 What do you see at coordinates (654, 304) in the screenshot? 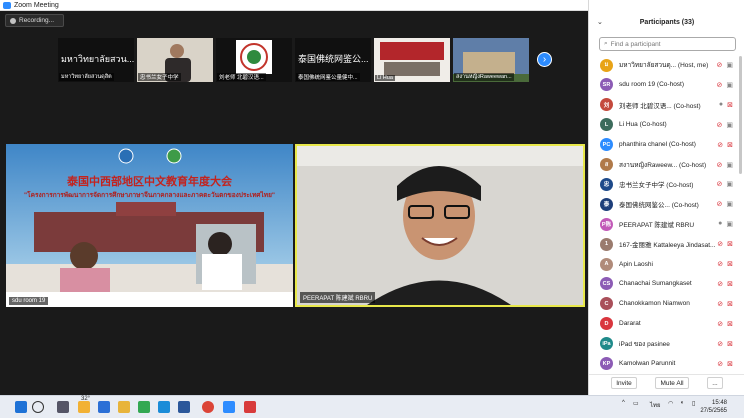
I see `participant-name: Chanokkamon Niamwon` at bounding box center [654, 304].